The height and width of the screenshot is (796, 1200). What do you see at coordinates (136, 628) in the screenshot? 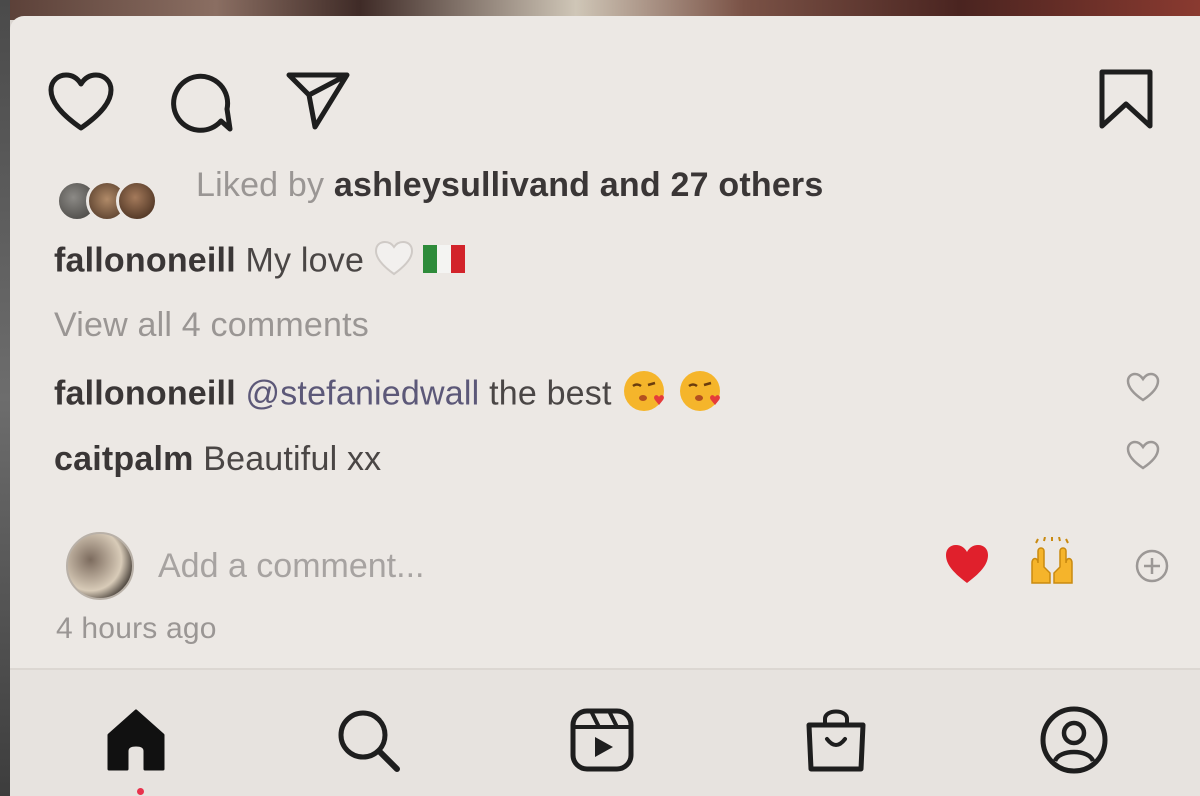
I see `post-timestamp: 4 hours ago` at bounding box center [136, 628].